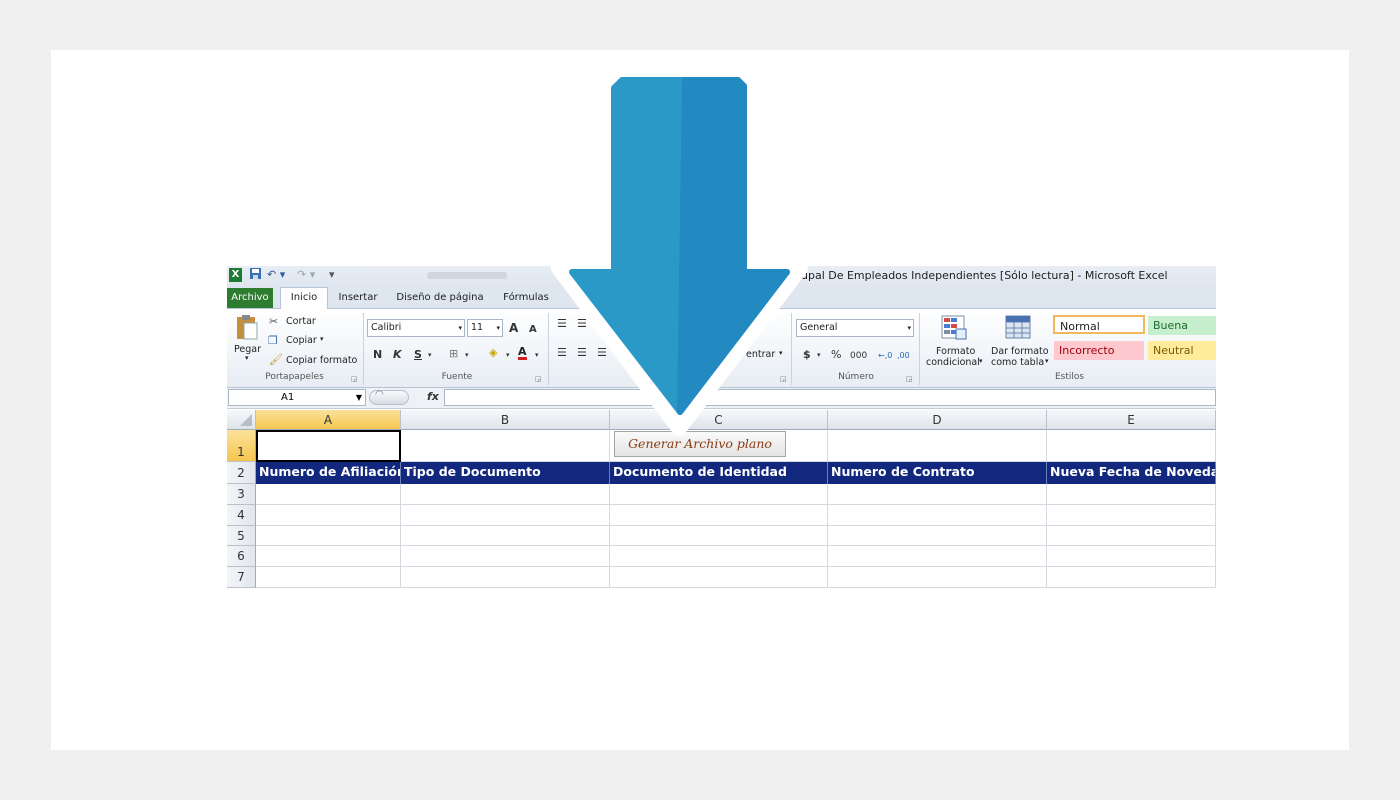 Image resolution: width=1400 pixels, height=800 pixels. I want to click on align-center-icon: ☰, so click(582, 353).